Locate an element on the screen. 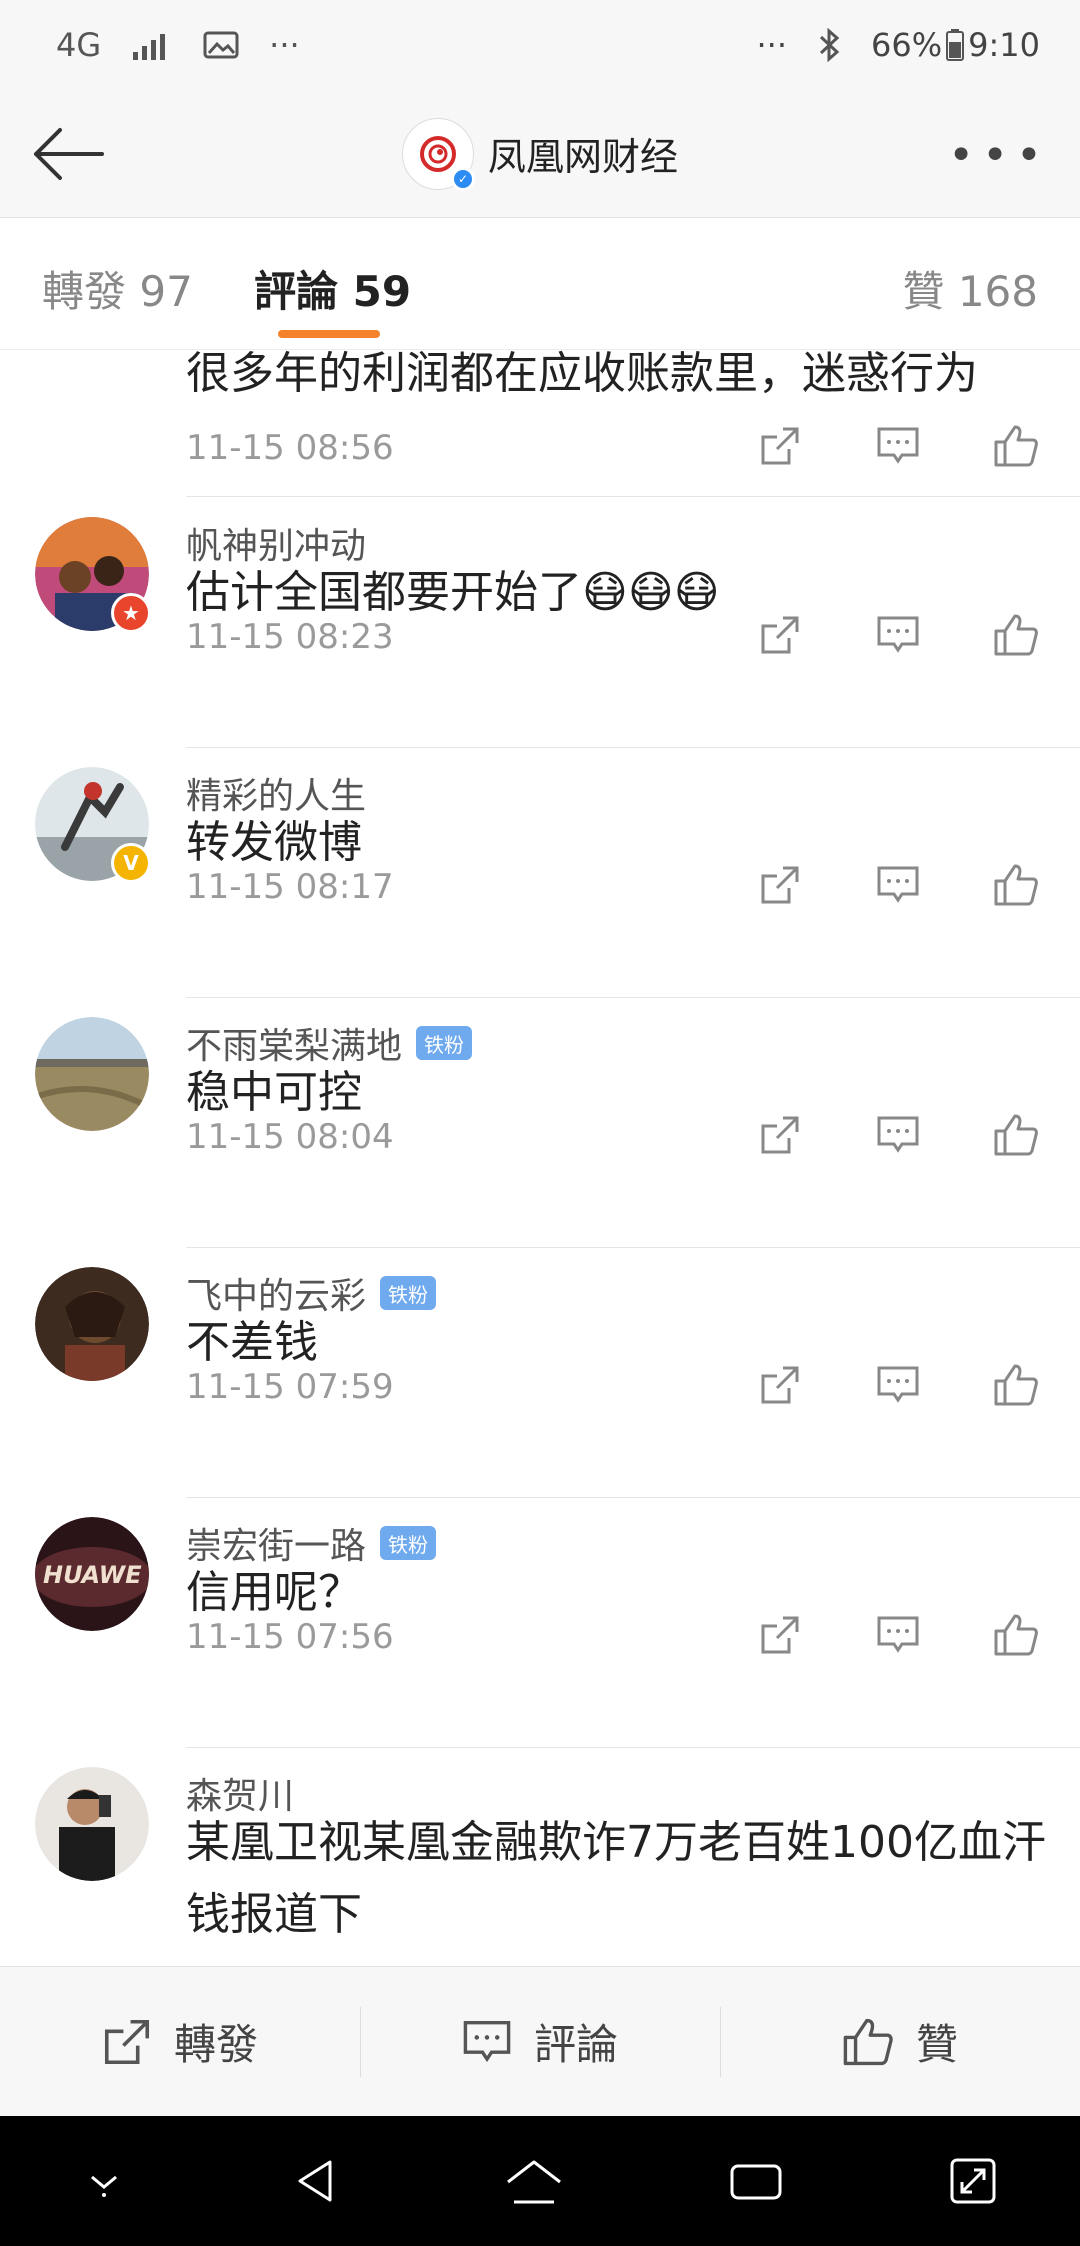  repost-label: 轉發 is located at coordinates (215, 2044).